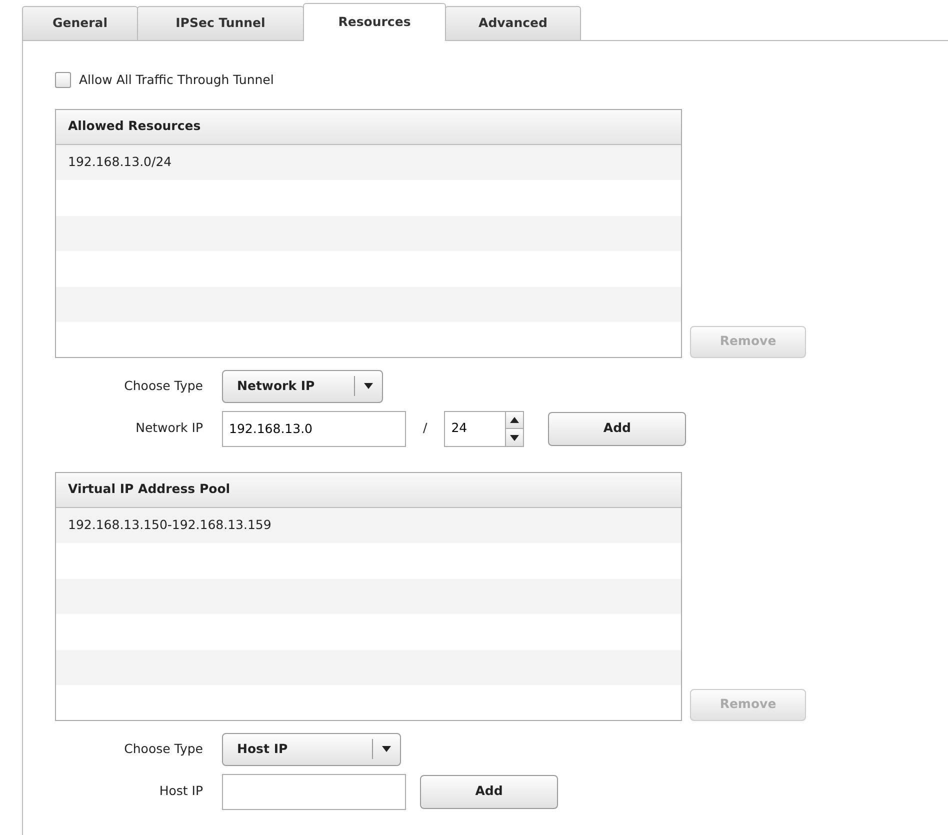 Image resolution: width=948 pixels, height=835 pixels. I want to click on type-dropdown: Host IP, so click(311, 749).